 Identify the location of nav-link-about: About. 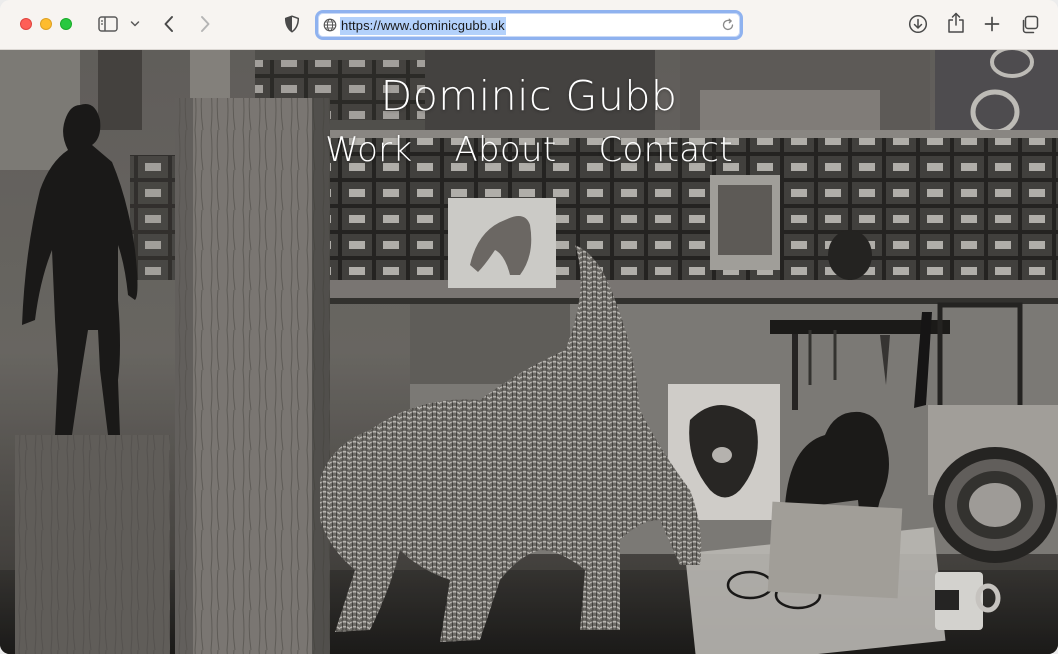
(505, 150).